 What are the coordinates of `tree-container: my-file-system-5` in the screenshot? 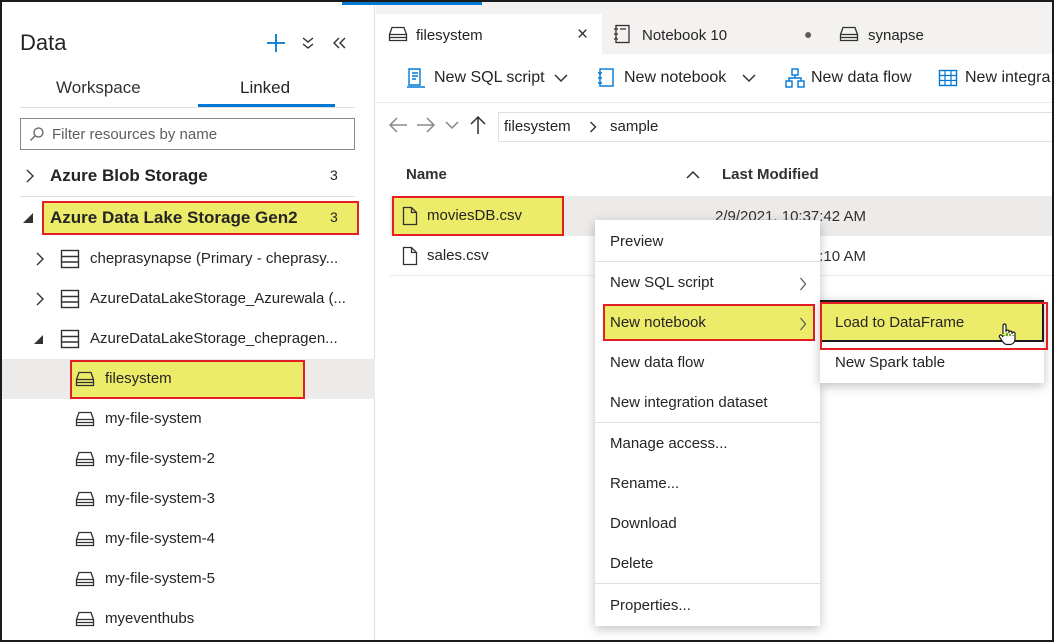 It's located at (188, 579).